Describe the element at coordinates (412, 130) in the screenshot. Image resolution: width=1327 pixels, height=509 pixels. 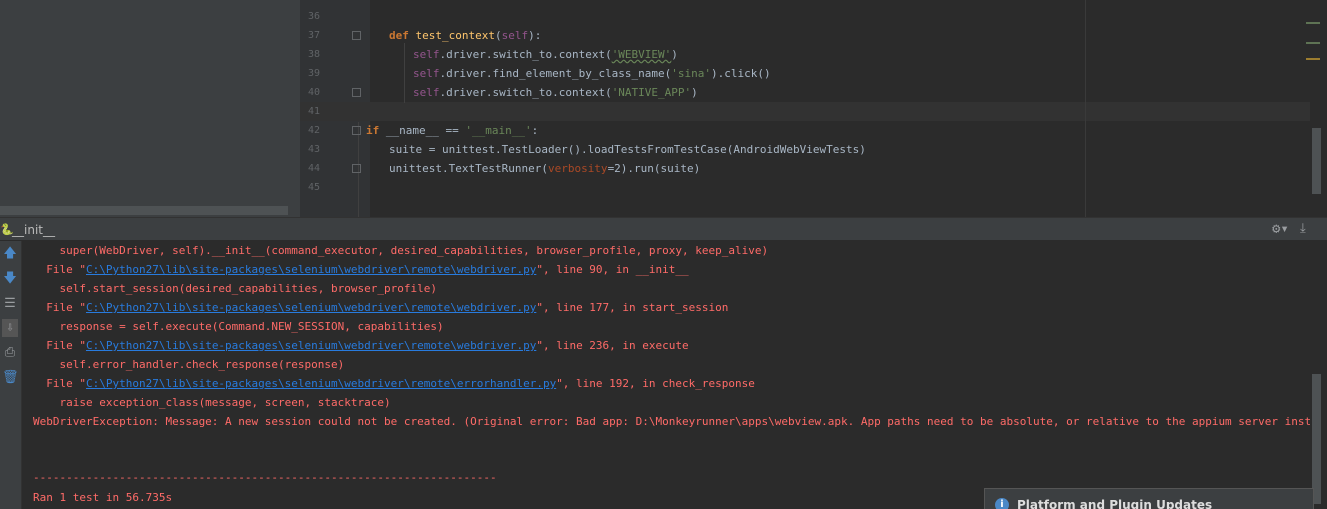
I see `code-token: __name__` at that location.